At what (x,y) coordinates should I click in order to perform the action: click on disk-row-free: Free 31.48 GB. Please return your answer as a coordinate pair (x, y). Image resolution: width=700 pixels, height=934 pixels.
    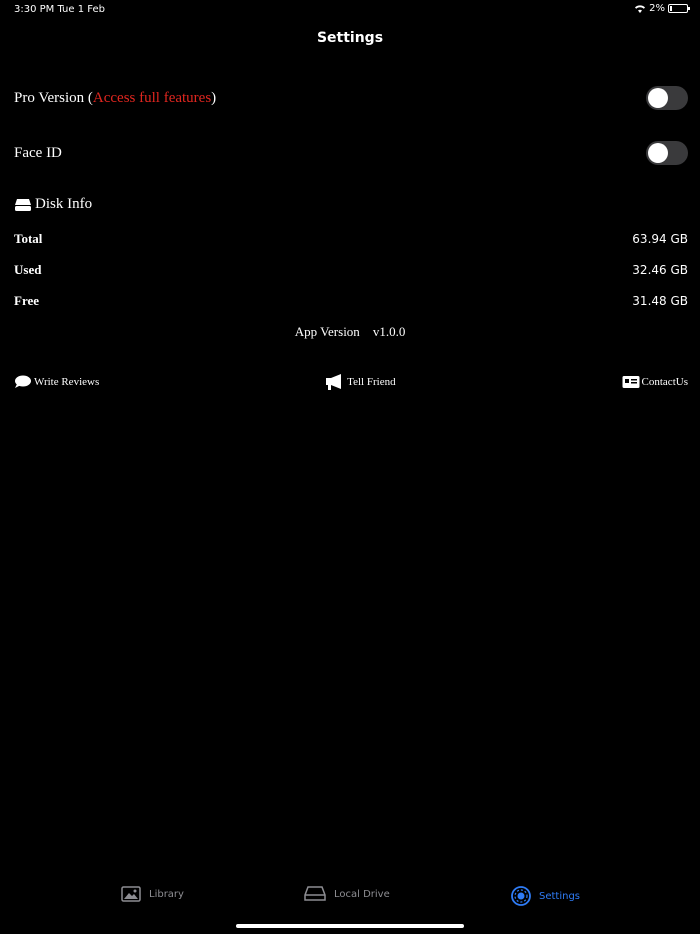
    Looking at the image, I should click on (351, 301).